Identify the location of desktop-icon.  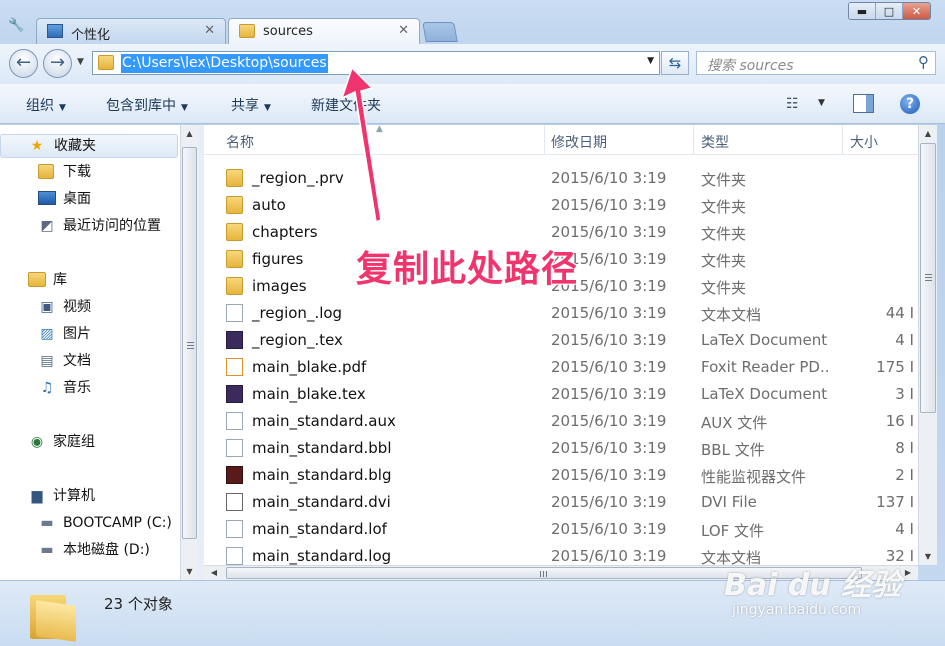
(47, 198).